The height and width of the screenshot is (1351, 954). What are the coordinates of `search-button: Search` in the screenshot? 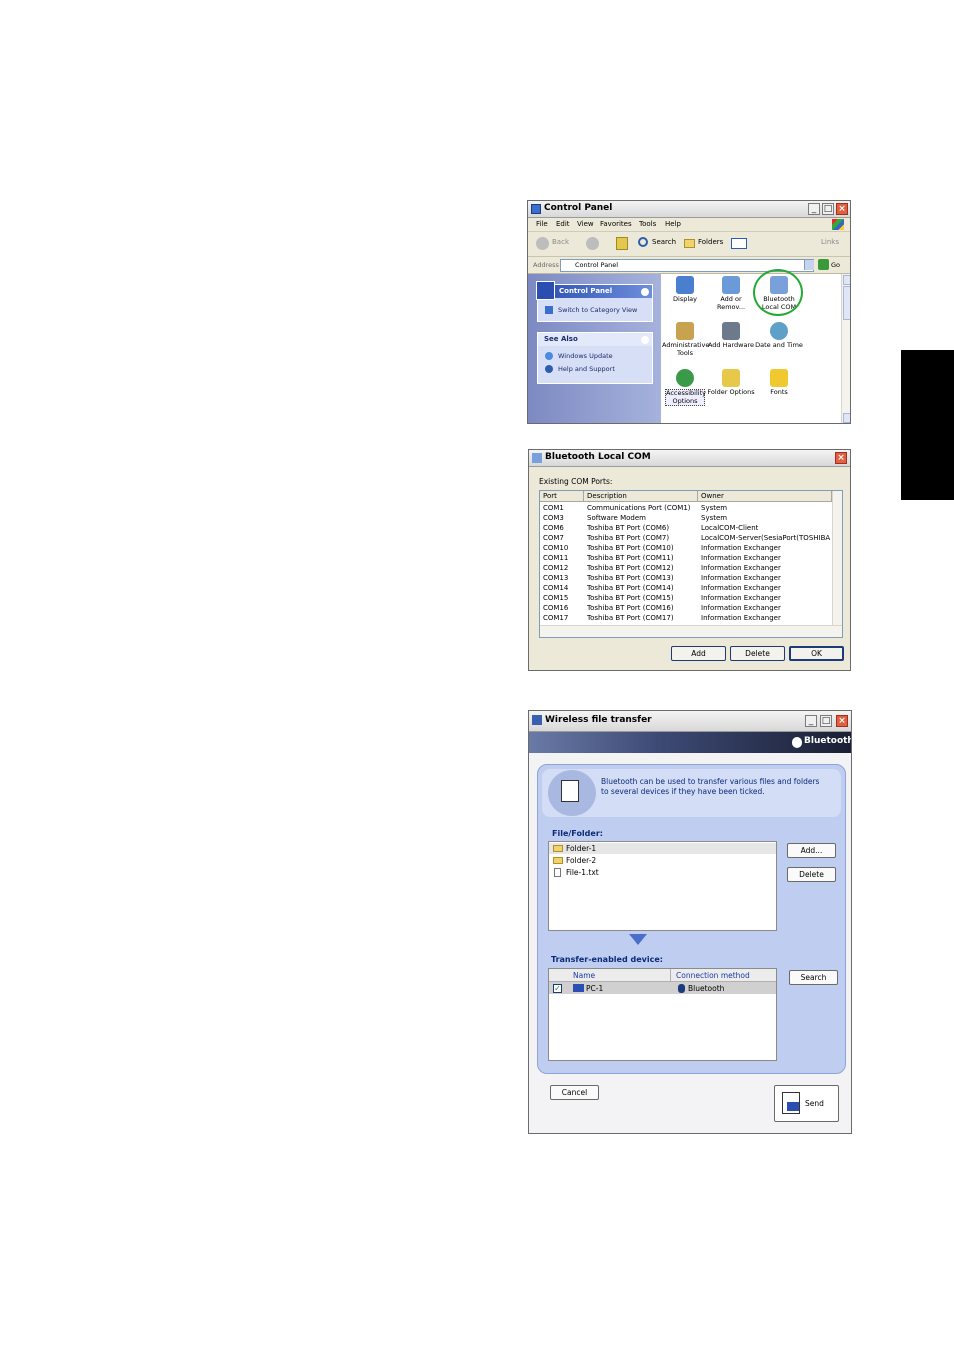 It's located at (664, 242).